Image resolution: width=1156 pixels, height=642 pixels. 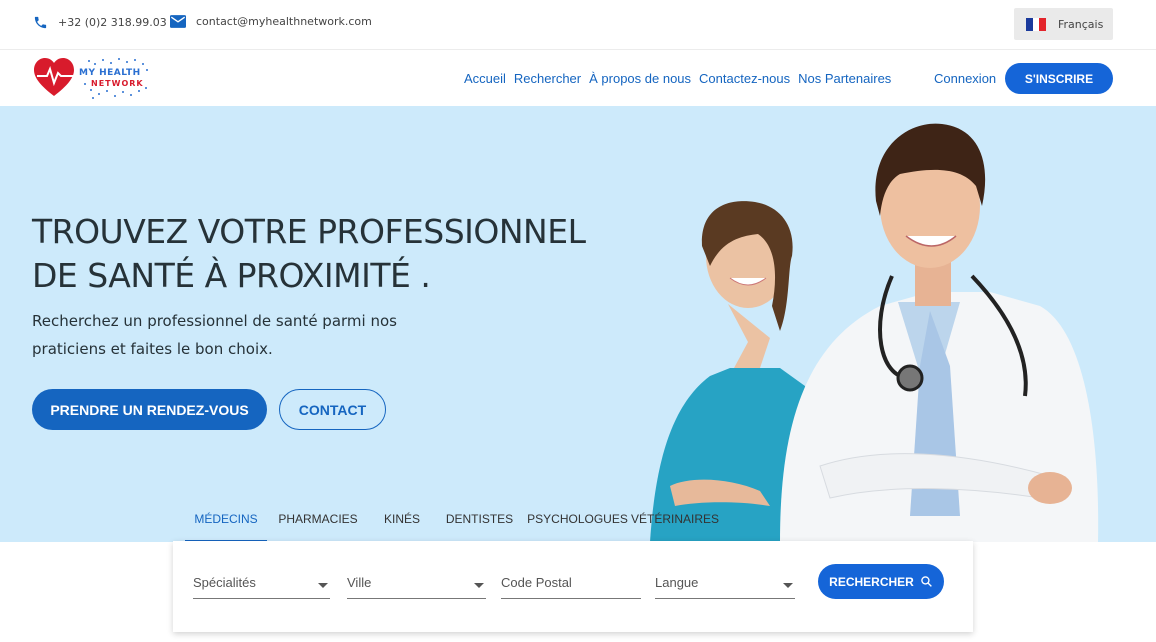 What do you see at coordinates (112, 22) in the screenshot?
I see `phone-number: +32 (0)2 318.99.03` at bounding box center [112, 22].